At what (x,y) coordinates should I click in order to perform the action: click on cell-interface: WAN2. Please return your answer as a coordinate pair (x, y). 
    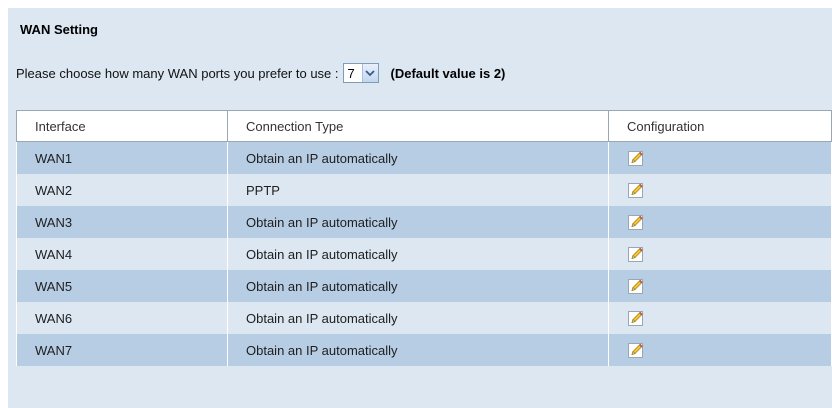
    Looking at the image, I should click on (122, 190).